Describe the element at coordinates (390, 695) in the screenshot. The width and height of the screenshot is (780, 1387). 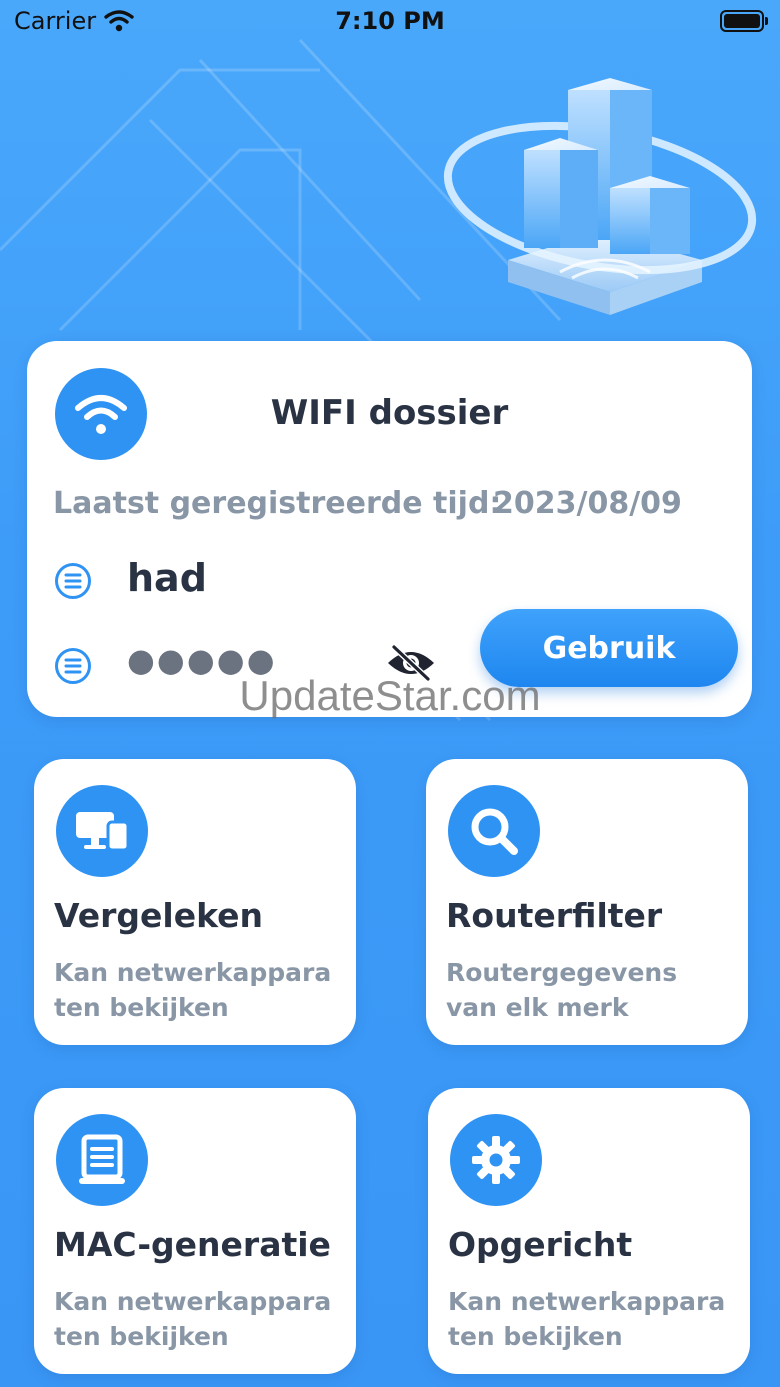
I see `watermark: UpdateStar.com` at that location.